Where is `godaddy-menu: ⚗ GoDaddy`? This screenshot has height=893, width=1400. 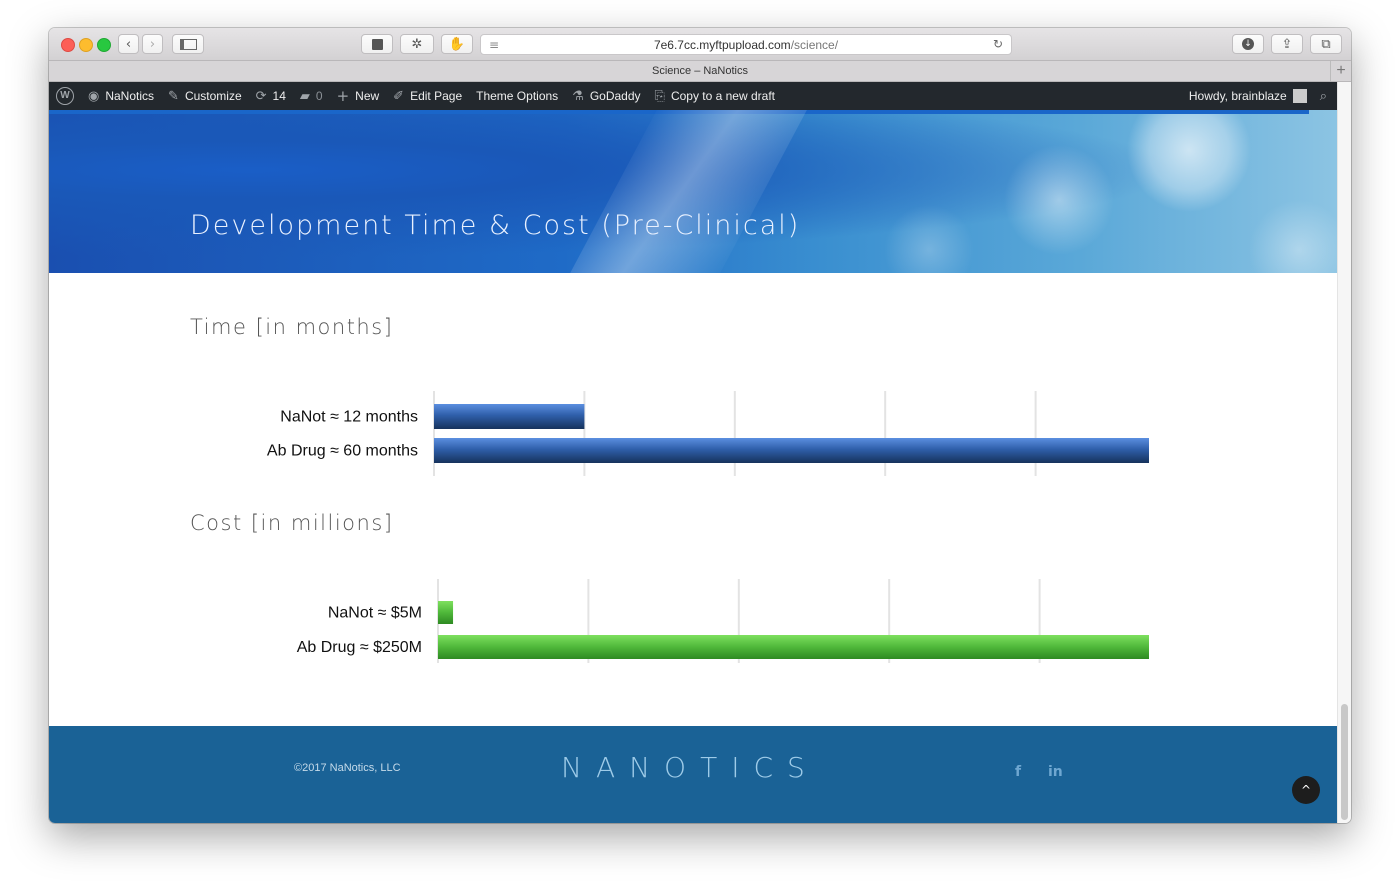 godaddy-menu: ⚗ GoDaddy is located at coordinates (606, 96).